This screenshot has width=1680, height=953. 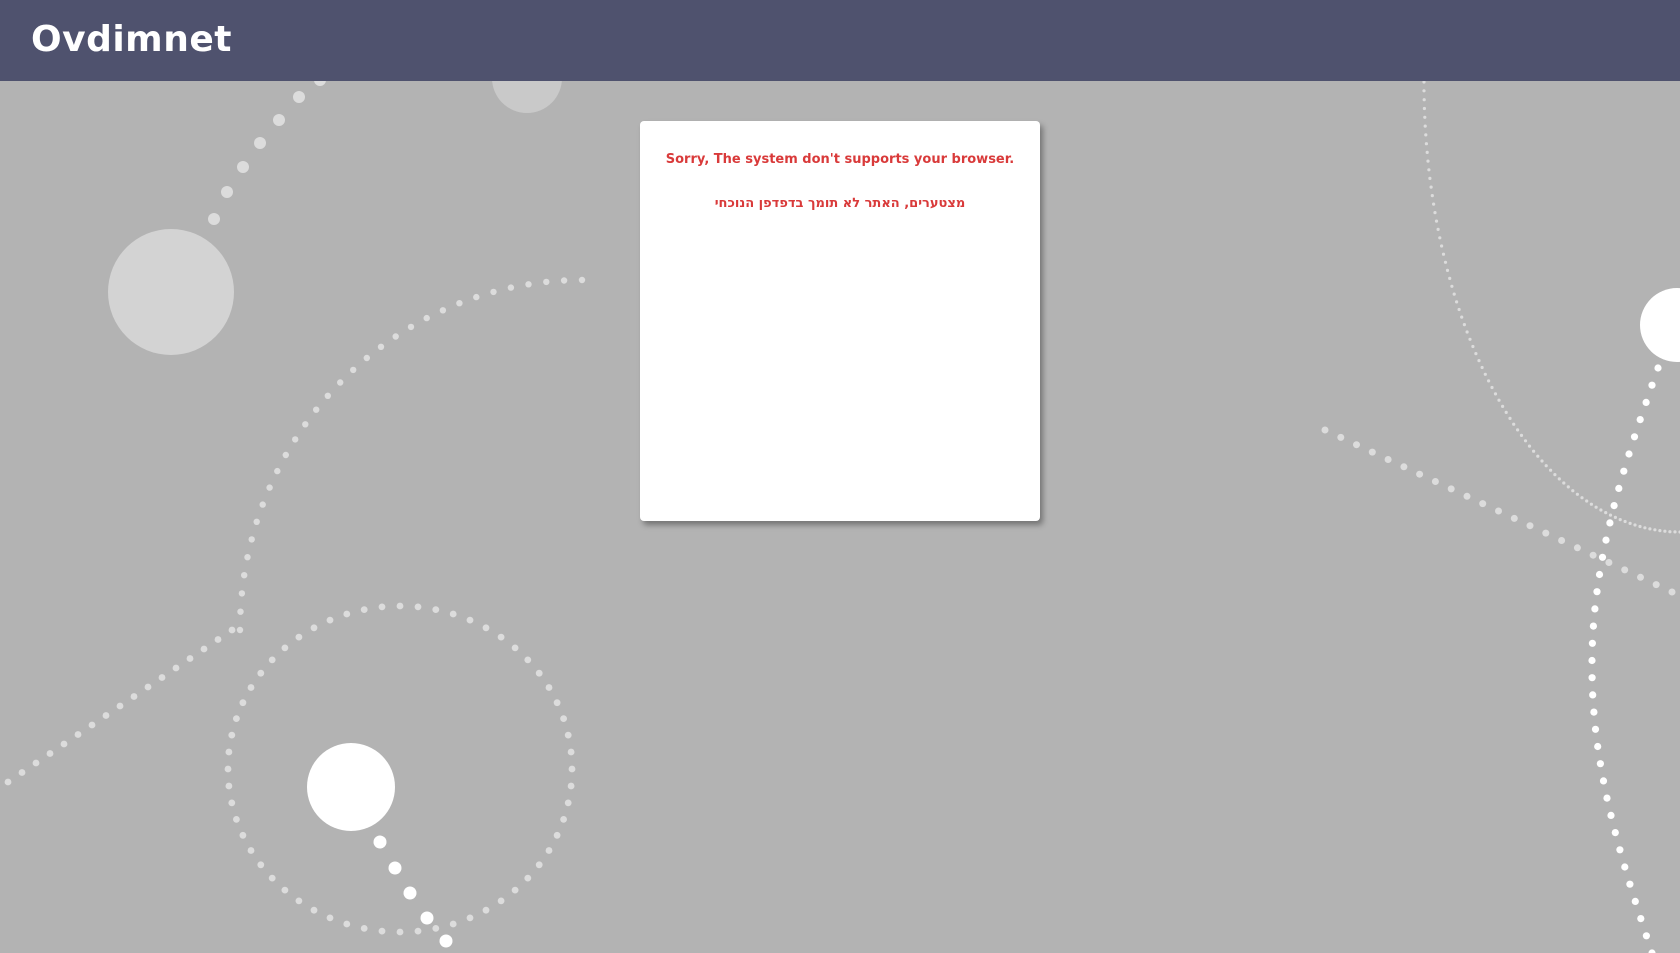 What do you see at coordinates (131, 40) in the screenshot?
I see `brand-logo: Ovdimnet` at bounding box center [131, 40].